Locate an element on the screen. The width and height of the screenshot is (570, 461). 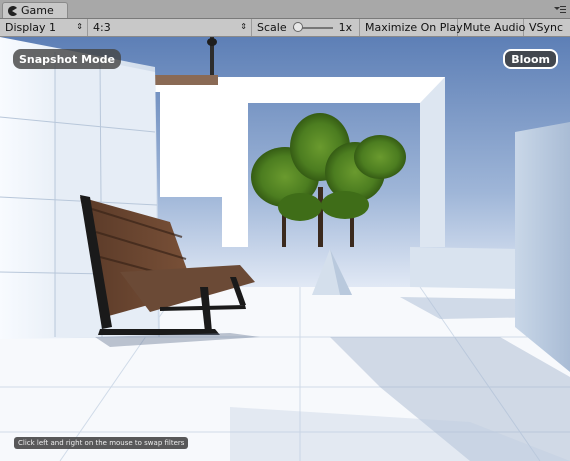
maximize-on-play-toggle: Maximize On Play is located at coordinates (411, 27).